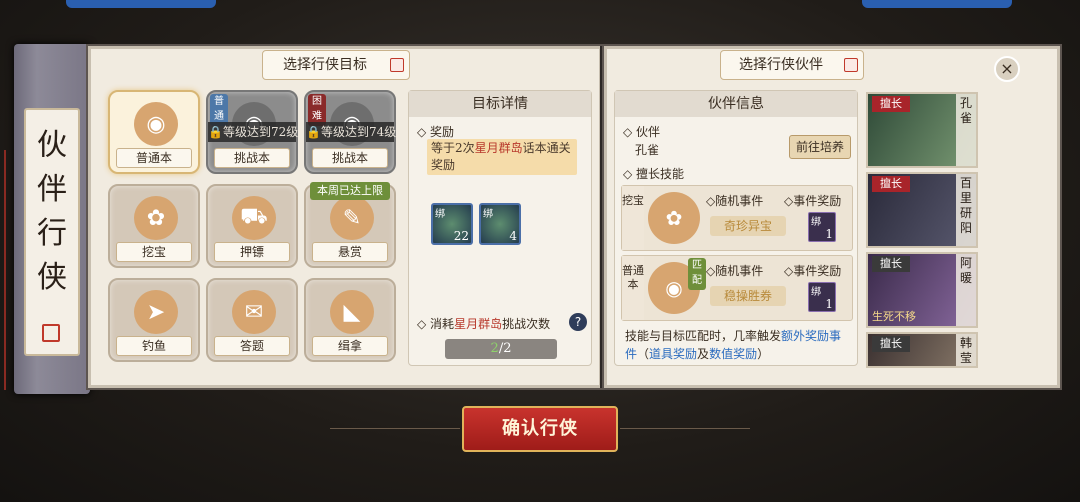  I want to click on reward-label-row: ◇ 奖励, so click(436, 132).